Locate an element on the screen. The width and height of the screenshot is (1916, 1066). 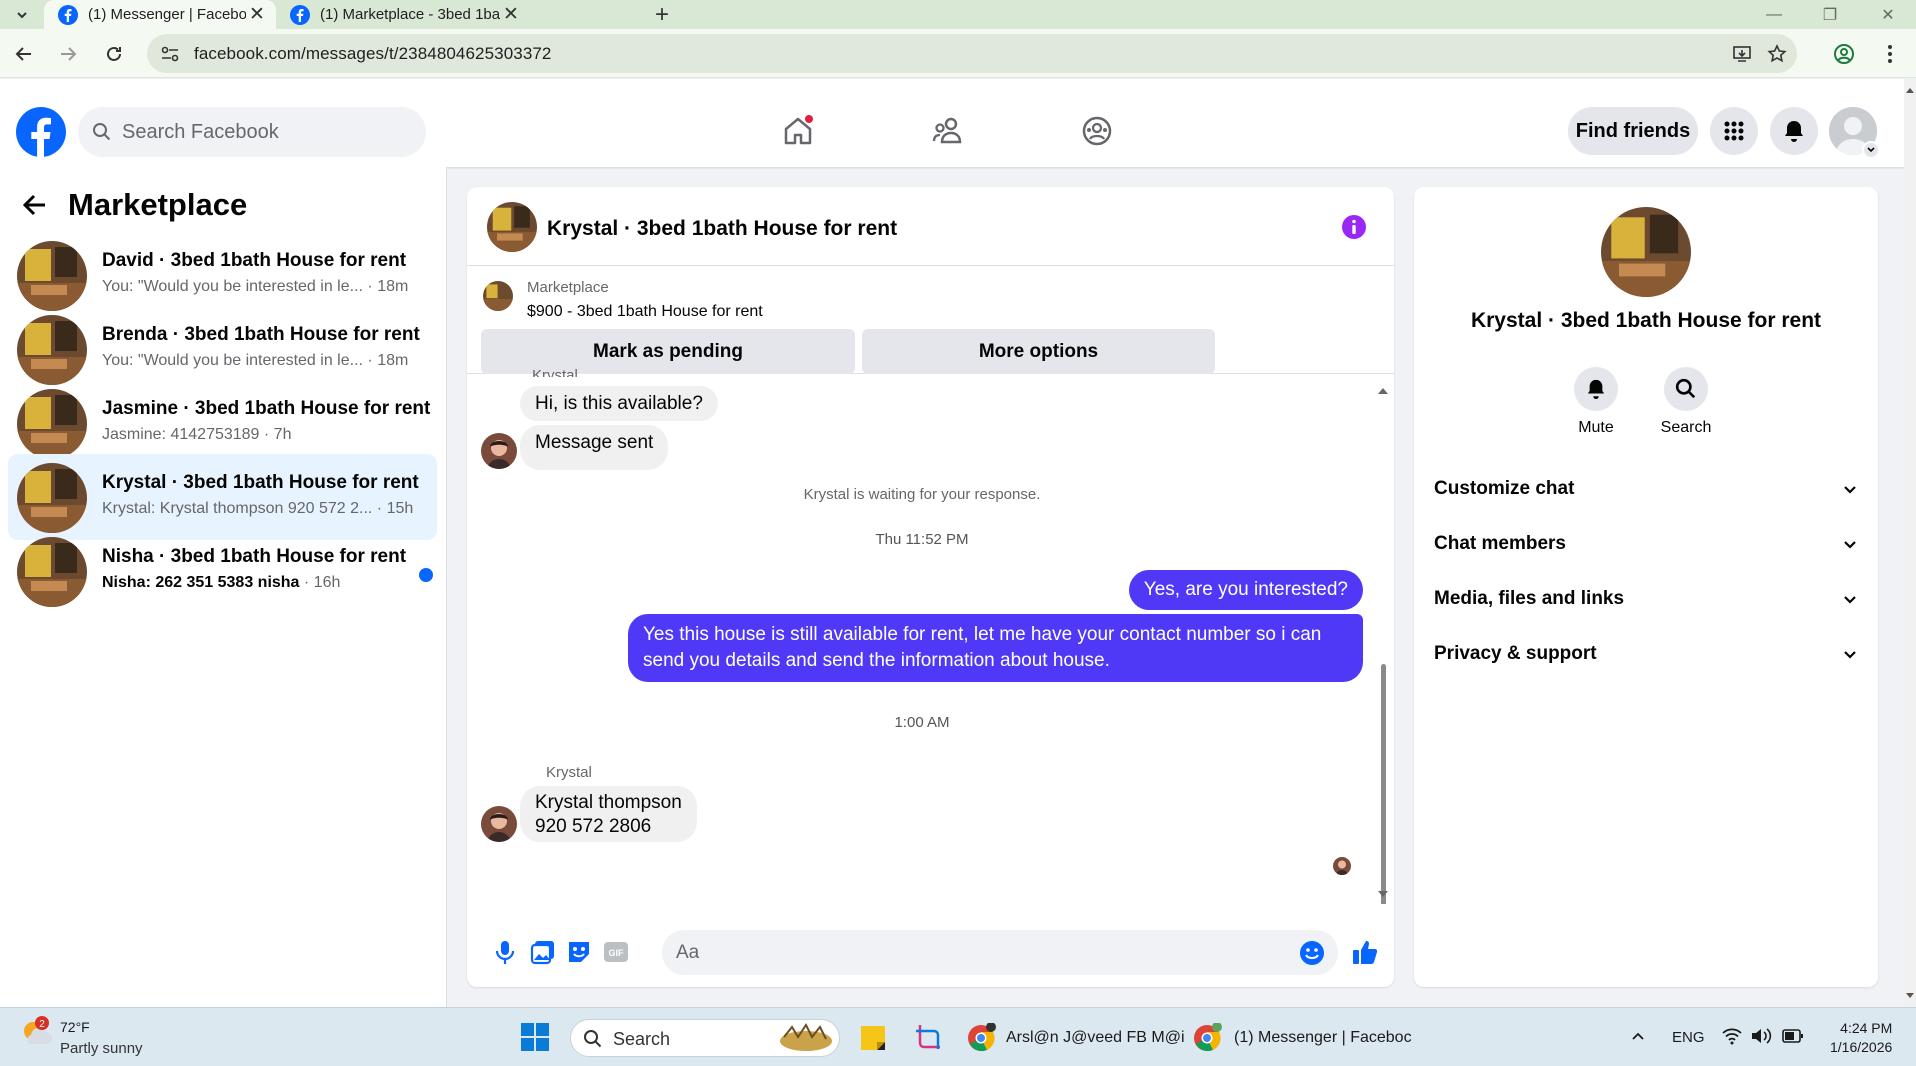
browser-toolbar: facebook.com/messages/t/2384804625303372 is located at coordinates (958, 53).